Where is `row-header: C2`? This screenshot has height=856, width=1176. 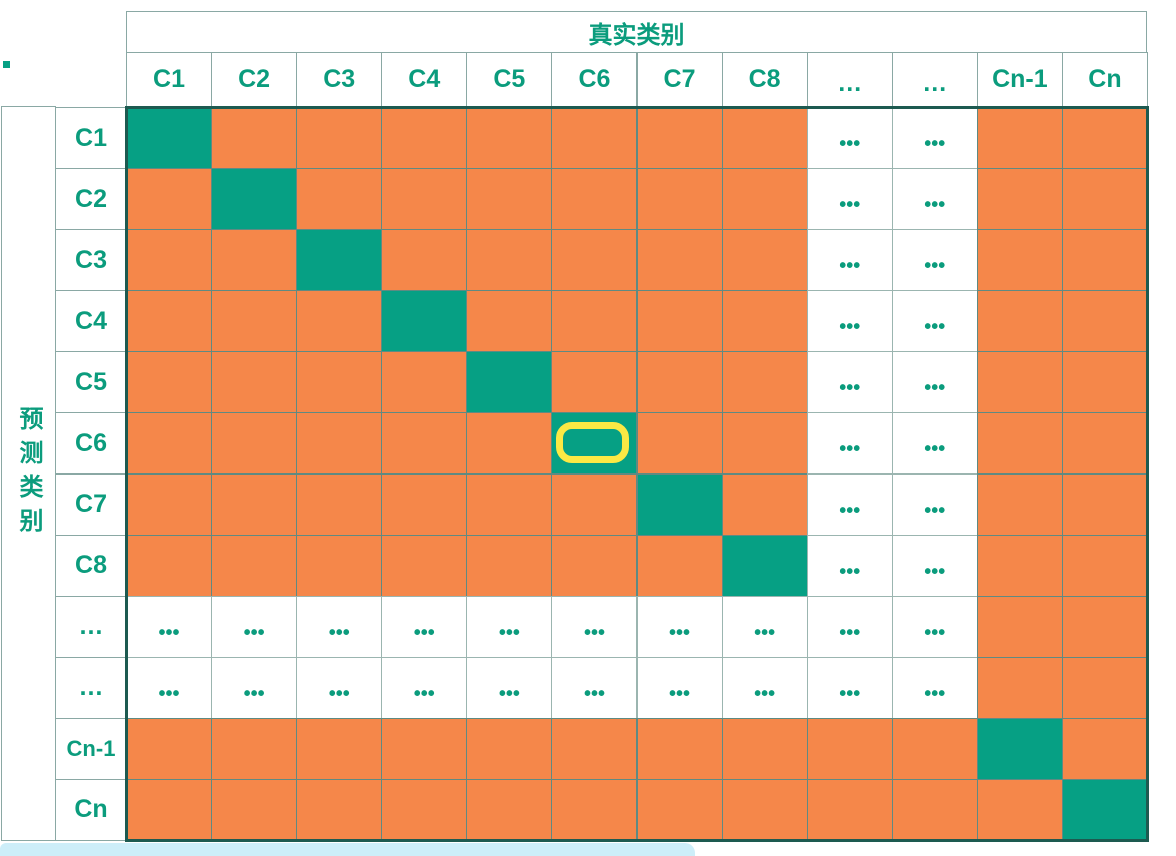 row-header: C2 is located at coordinates (91, 199).